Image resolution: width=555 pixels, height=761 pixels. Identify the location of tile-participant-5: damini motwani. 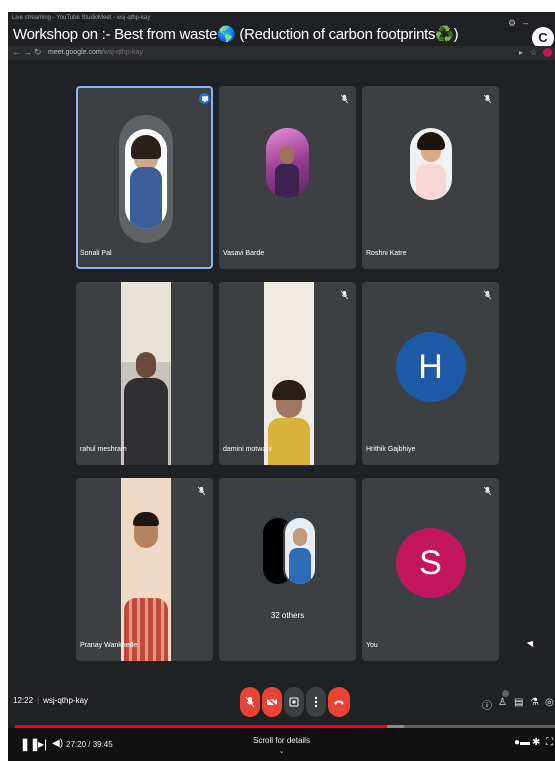
(287, 373).